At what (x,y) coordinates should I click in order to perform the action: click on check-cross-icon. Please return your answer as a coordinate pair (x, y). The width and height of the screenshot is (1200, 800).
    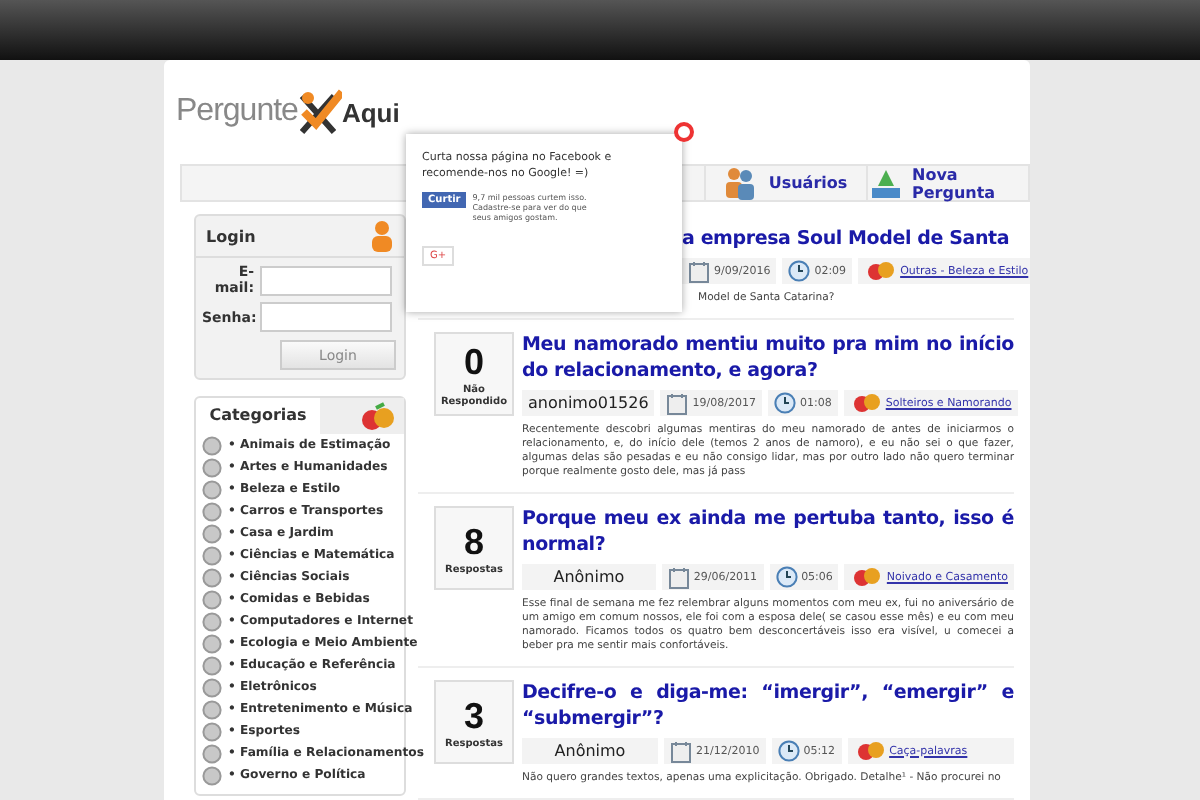
    Looking at the image, I should click on (319, 112).